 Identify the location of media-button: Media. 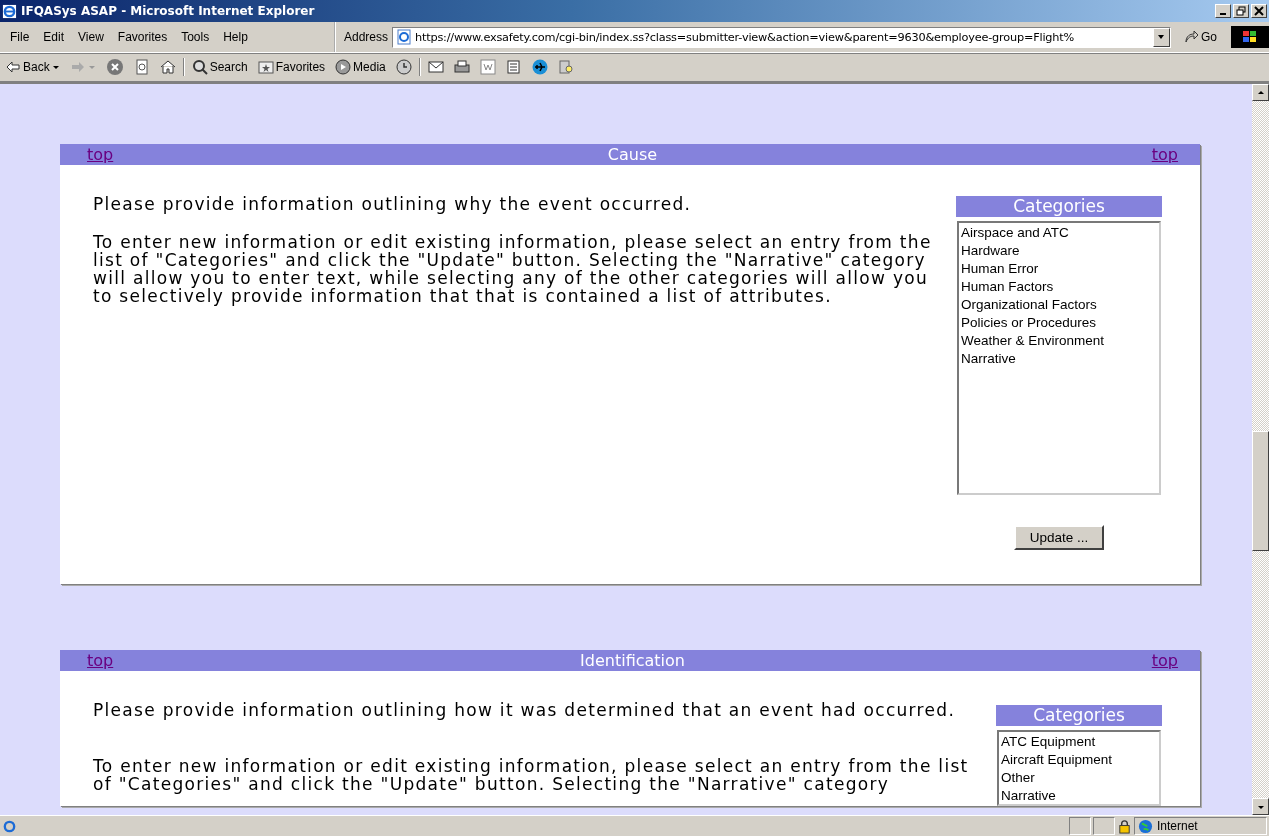
(360, 67).